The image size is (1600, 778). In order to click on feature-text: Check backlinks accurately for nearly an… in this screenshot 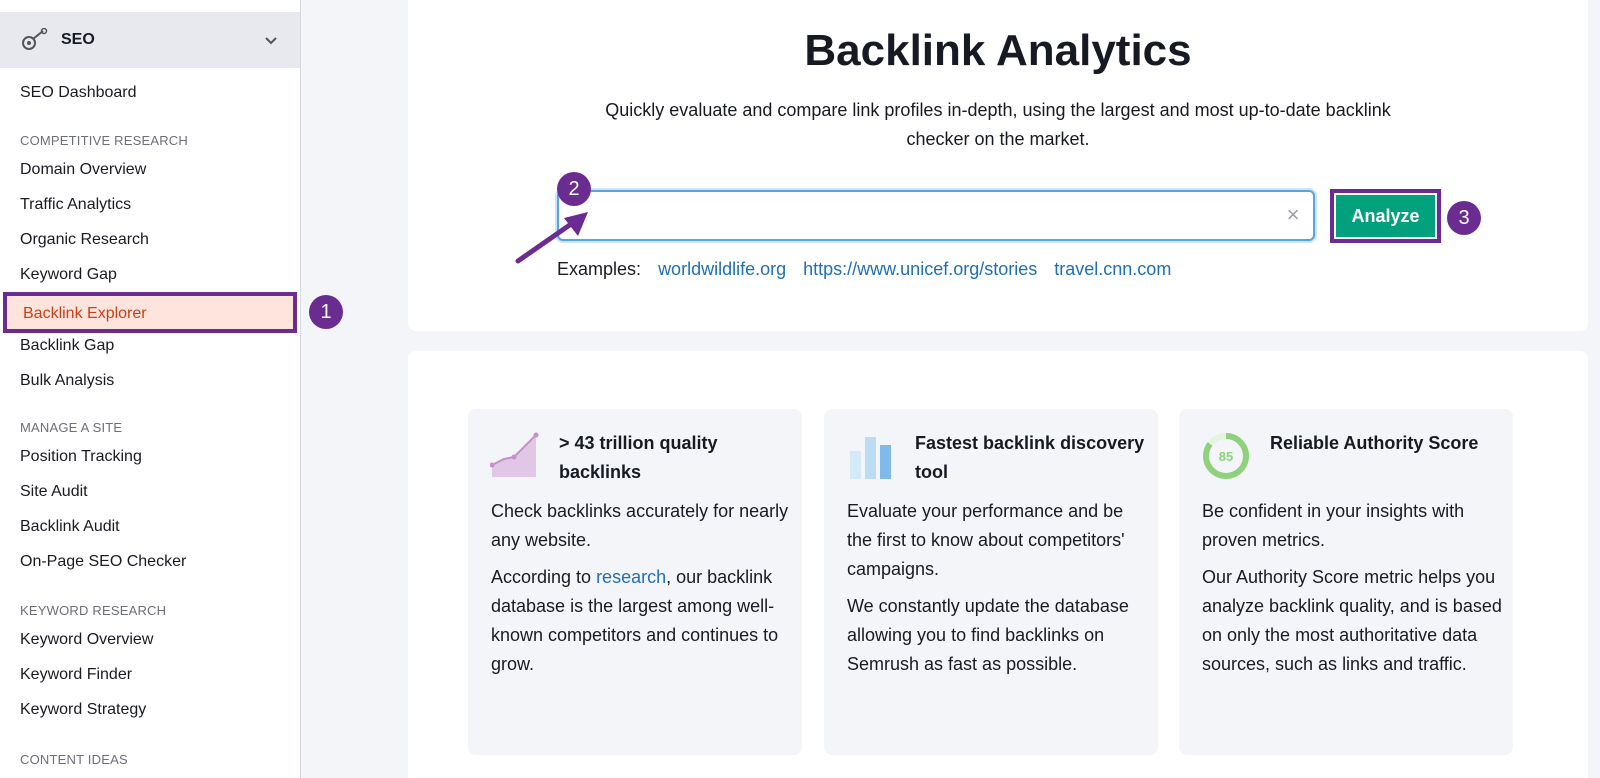, I will do `click(640, 525)`.